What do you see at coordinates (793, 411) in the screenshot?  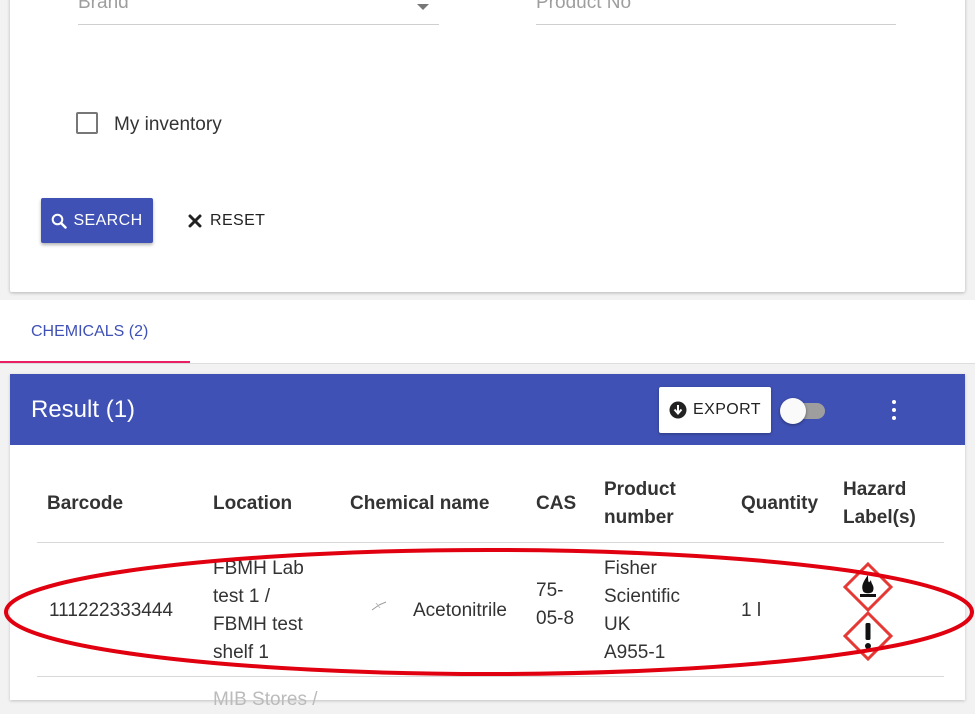 I see `view-toggle-thumb` at bounding box center [793, 411].